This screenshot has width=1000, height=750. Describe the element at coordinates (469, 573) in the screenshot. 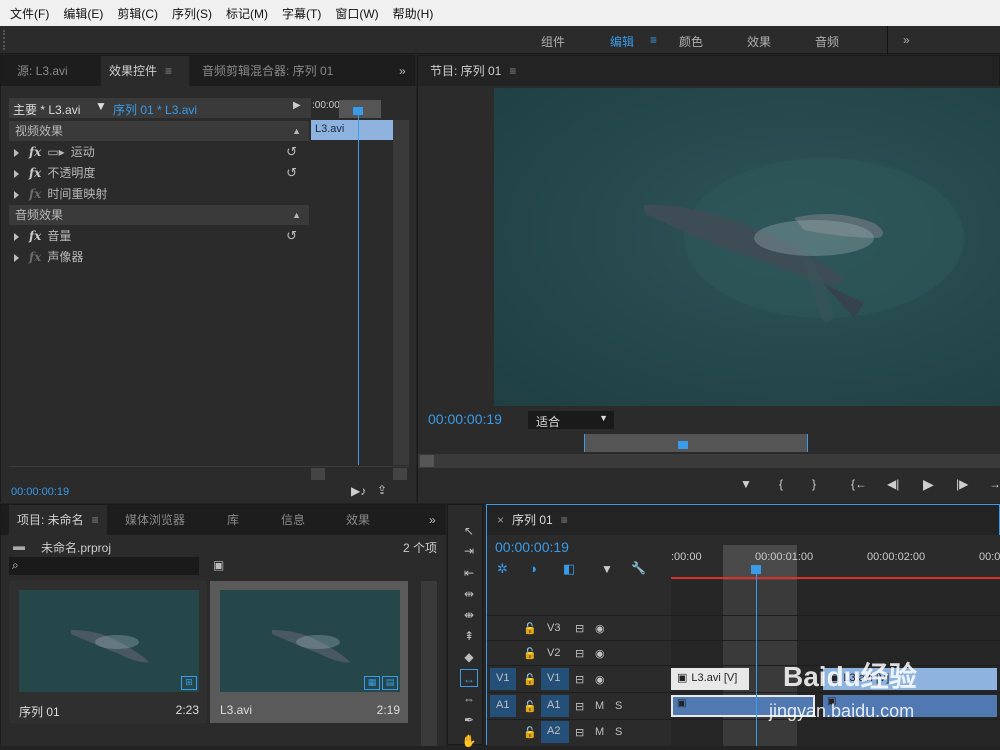

I see `ripple-edit-tool-icon: ⇤` at that location.